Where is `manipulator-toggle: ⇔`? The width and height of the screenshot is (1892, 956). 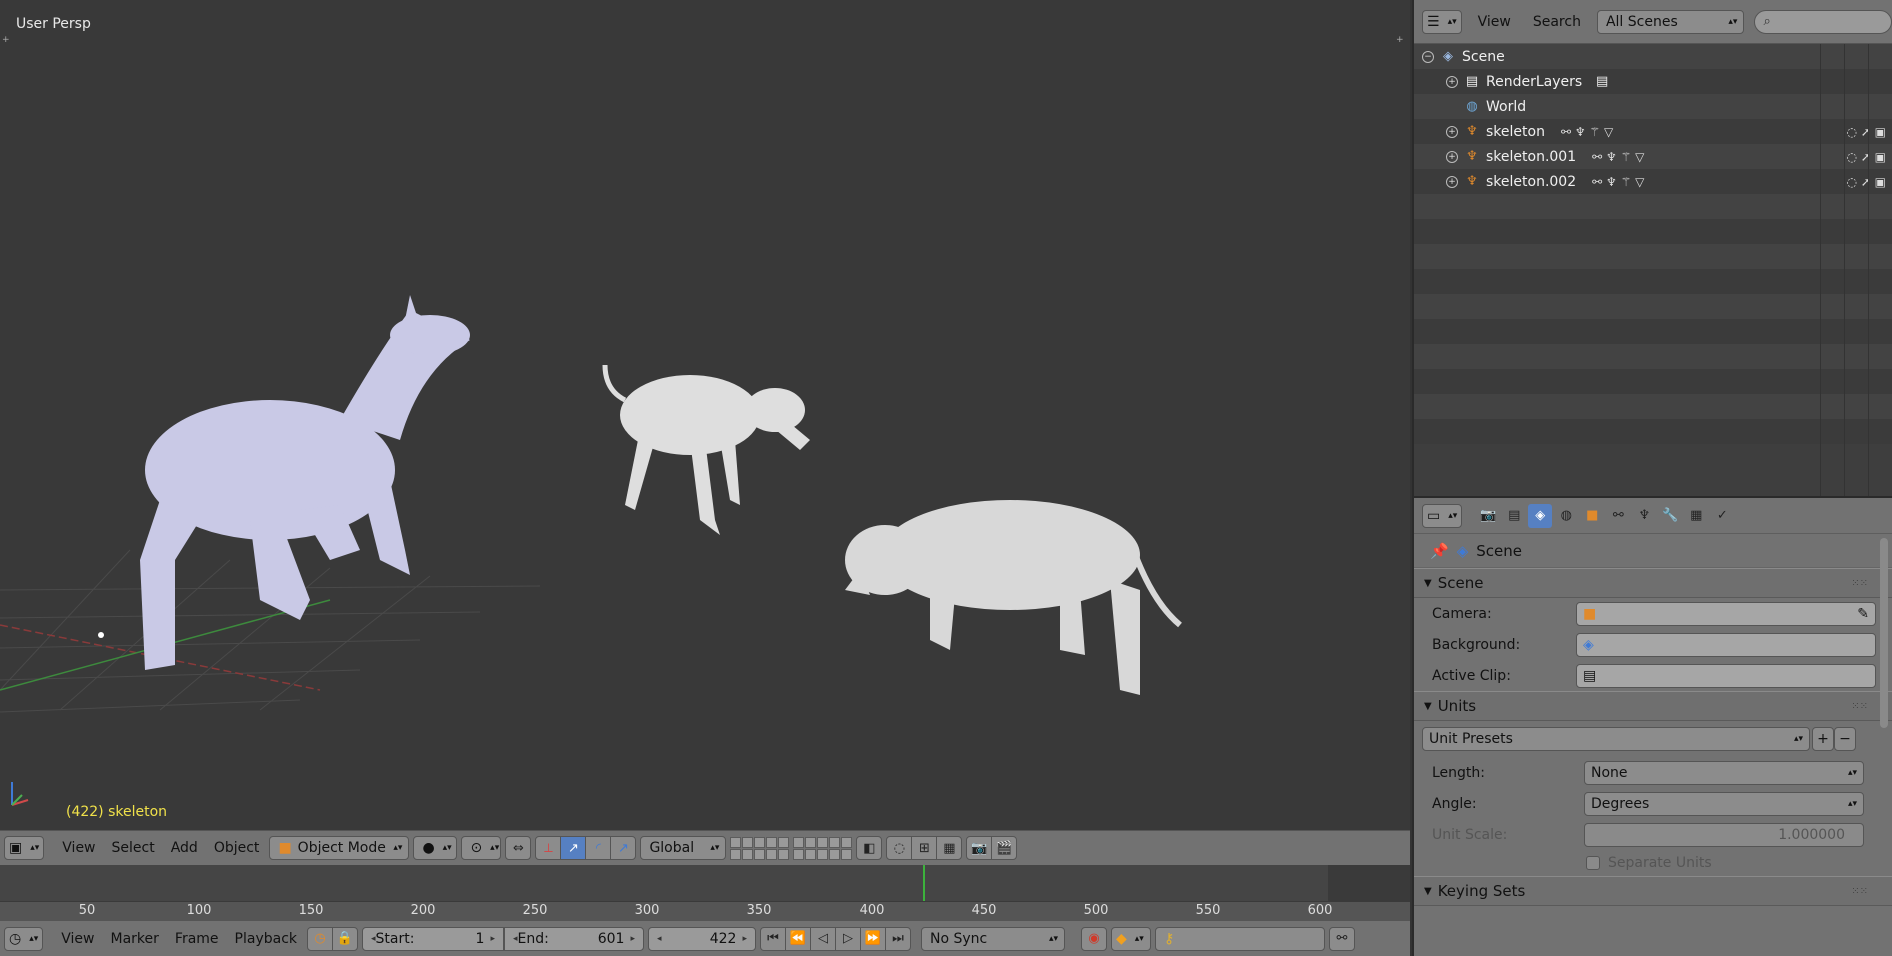 manipulator-toggle: ⇔ is located at coordinates (518, 848).